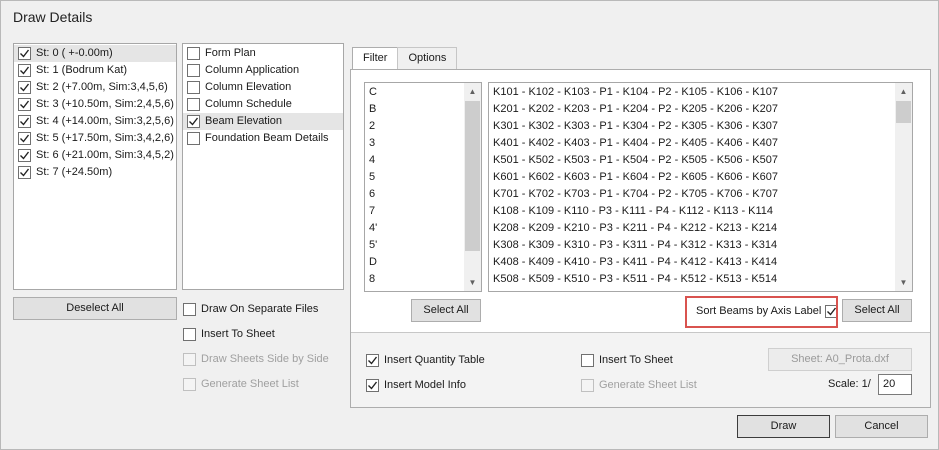 This screenshot has height=450, width=939. Describe the element at coordinates (250, 309) in the screenshot. I see `draw-separate-files-option: Draw On Separate Files` at that location.